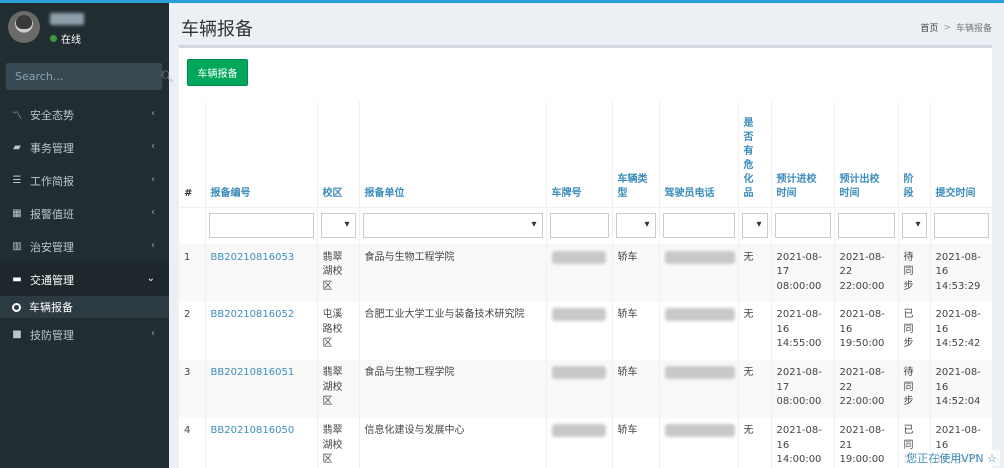 The height and width of the screenshot is (468, 1004). I want to click on filter-report-id-input, so click(261, 225).